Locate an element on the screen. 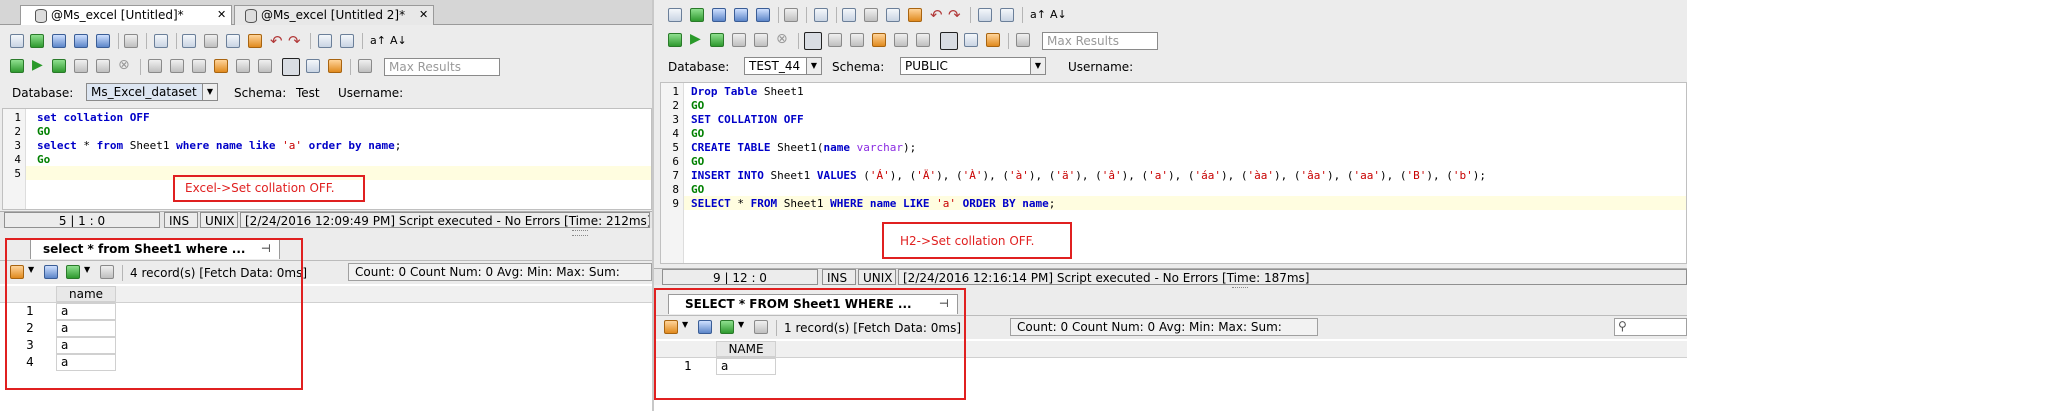  code-line-4: Go is located at coordinates (44, 159).